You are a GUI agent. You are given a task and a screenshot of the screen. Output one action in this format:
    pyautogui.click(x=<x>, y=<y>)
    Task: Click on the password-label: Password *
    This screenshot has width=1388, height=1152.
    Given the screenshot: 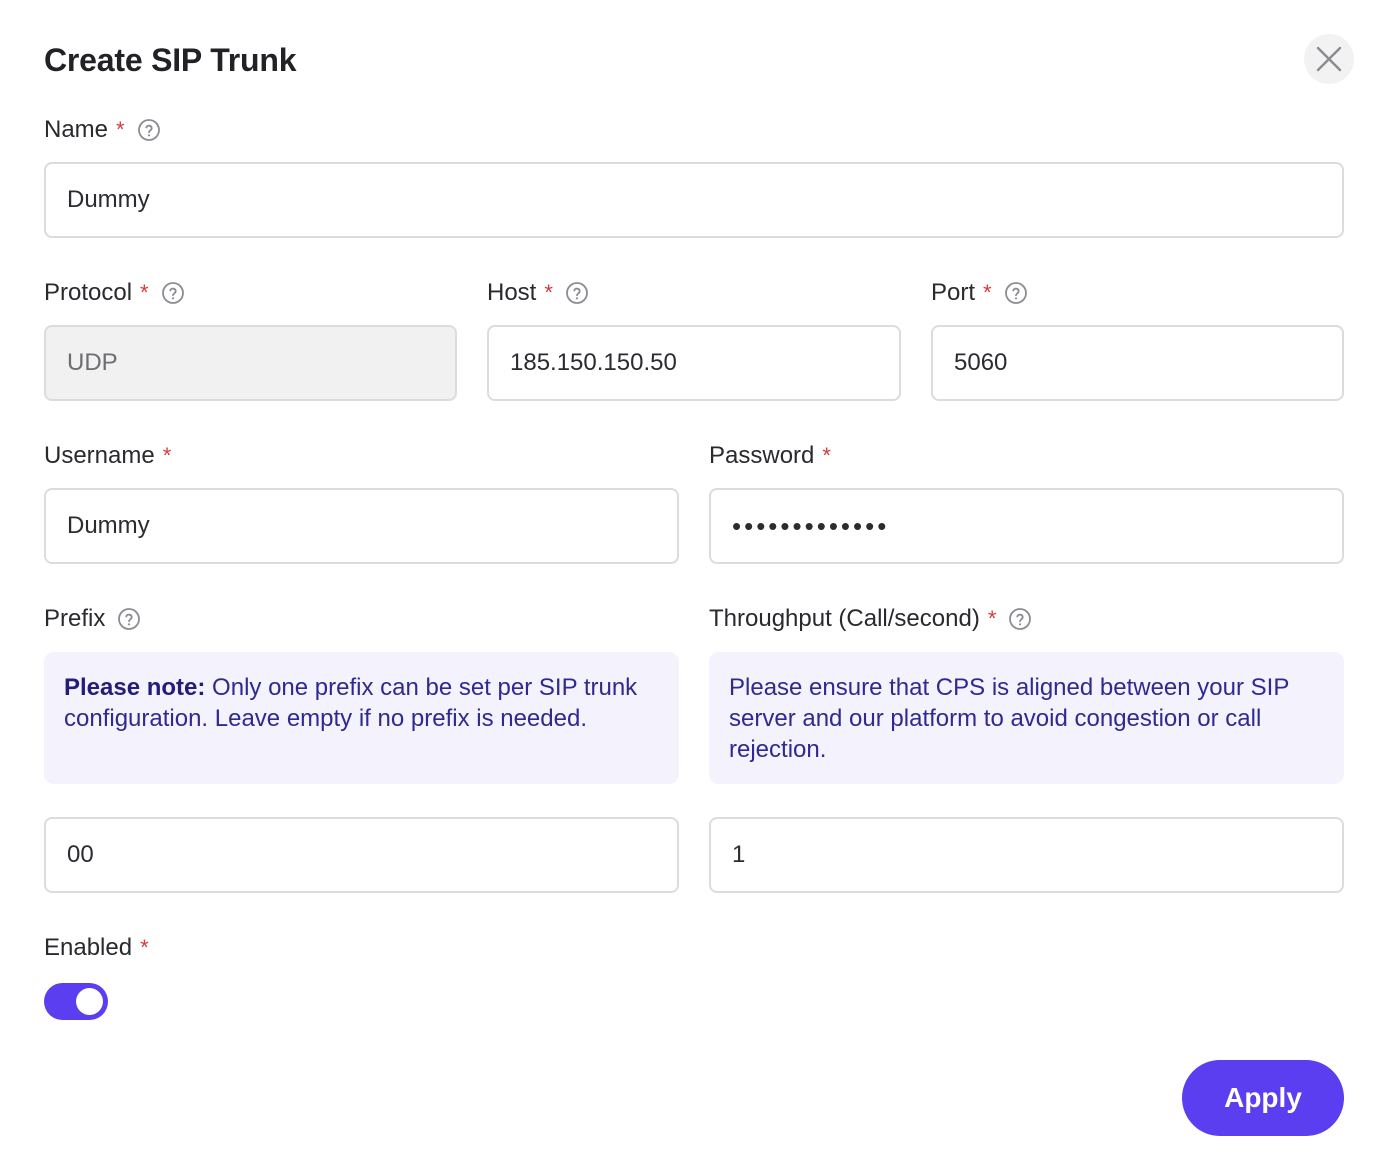 What is the action you would take?
    pyautogui.click(x=770, y=456)
    